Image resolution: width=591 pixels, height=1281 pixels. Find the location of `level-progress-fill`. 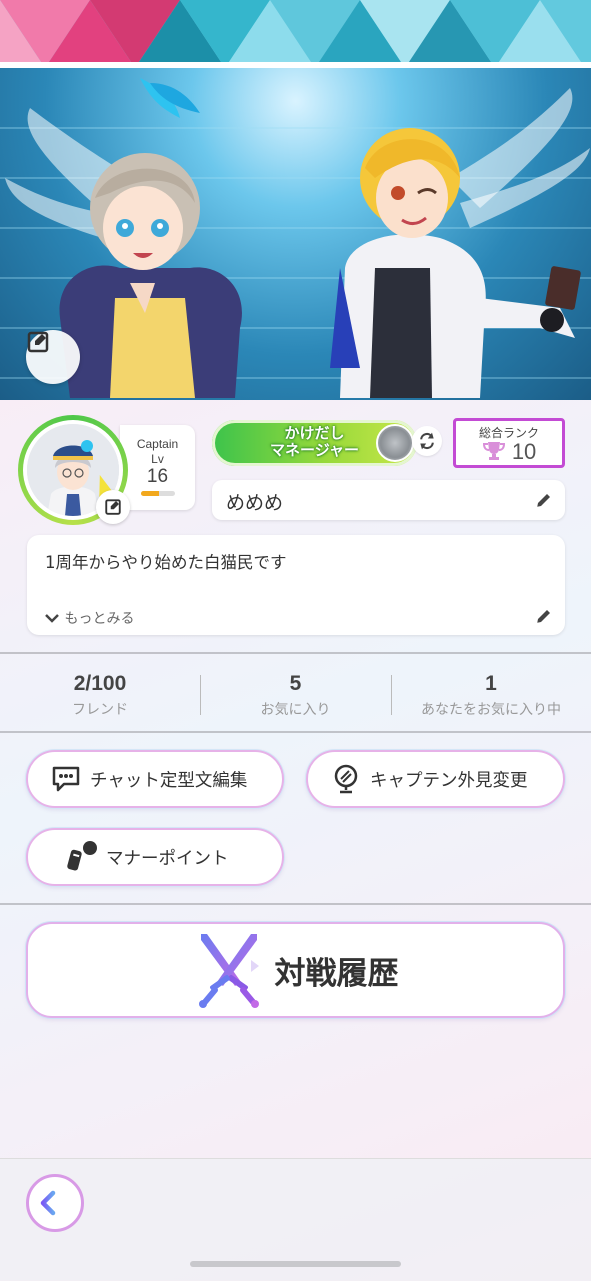

level-progress-fill is located at coordinates (150, 493).